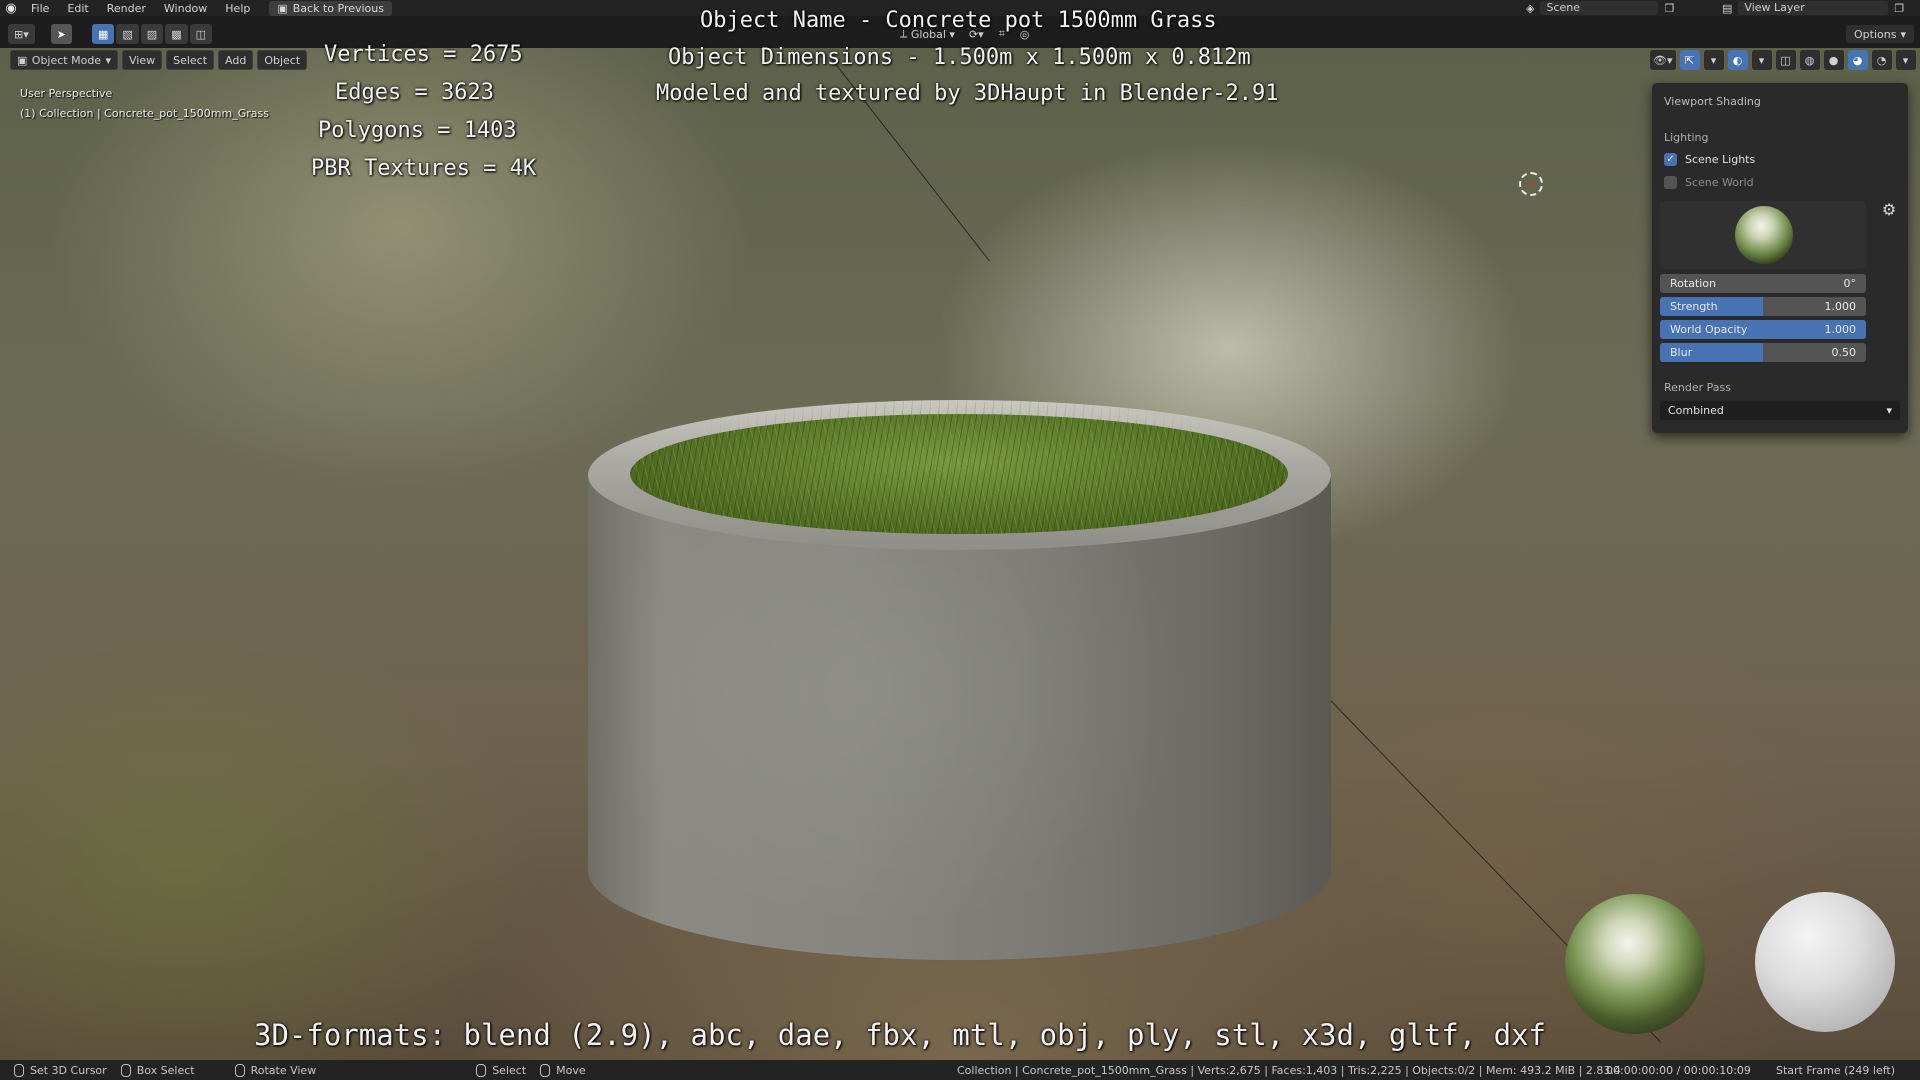 The width and height of the screenshot is (1920, 1080). I want to click on overlays-icon: ◐, so click(1737, 60).